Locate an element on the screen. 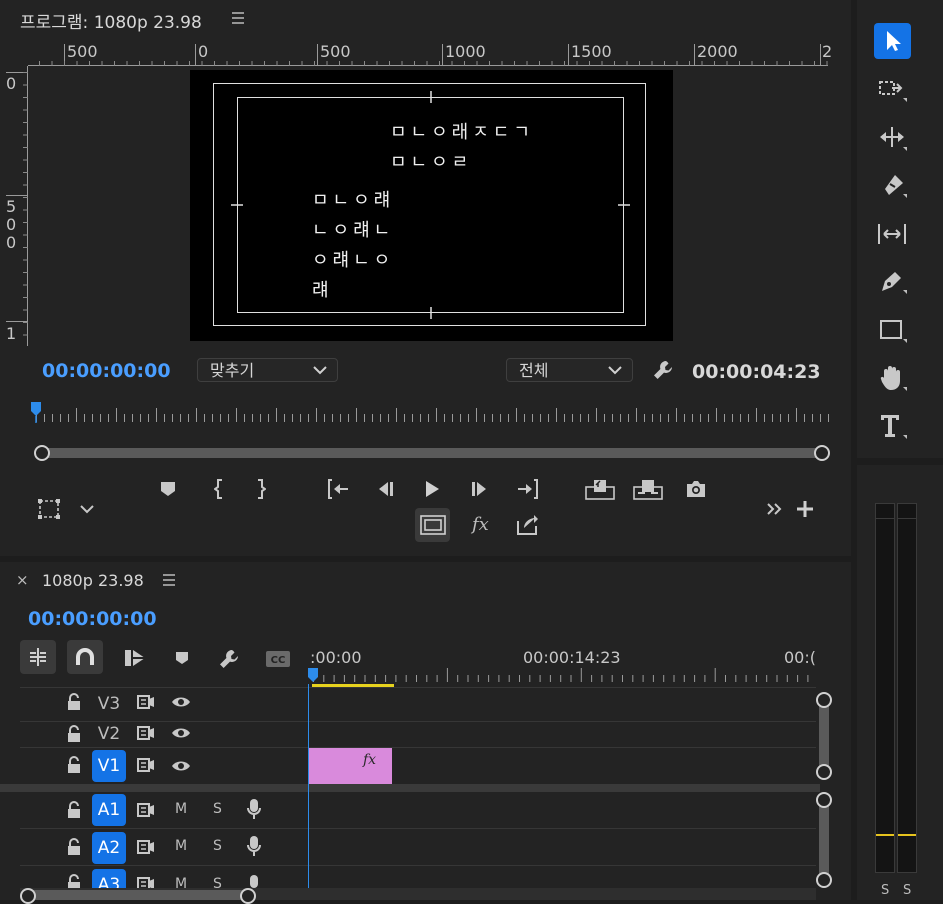 Image resolution: width=943 pixels, height=904 pixels. step-forward-icon is located at coordinates (480, 489).